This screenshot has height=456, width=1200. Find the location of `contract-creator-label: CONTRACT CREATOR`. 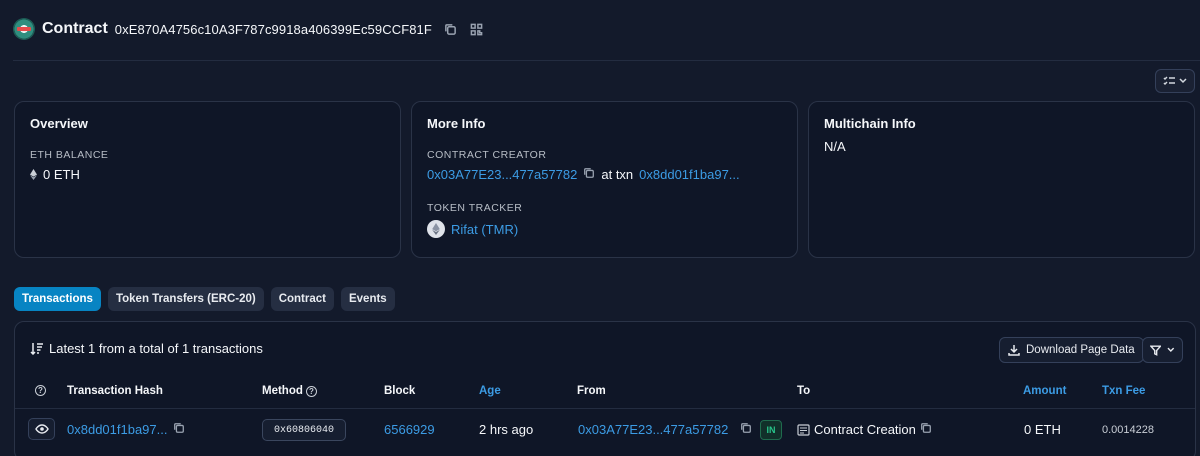

contract-creator-label: CONTRACT CREATOR is located at coordinates (487, 155).